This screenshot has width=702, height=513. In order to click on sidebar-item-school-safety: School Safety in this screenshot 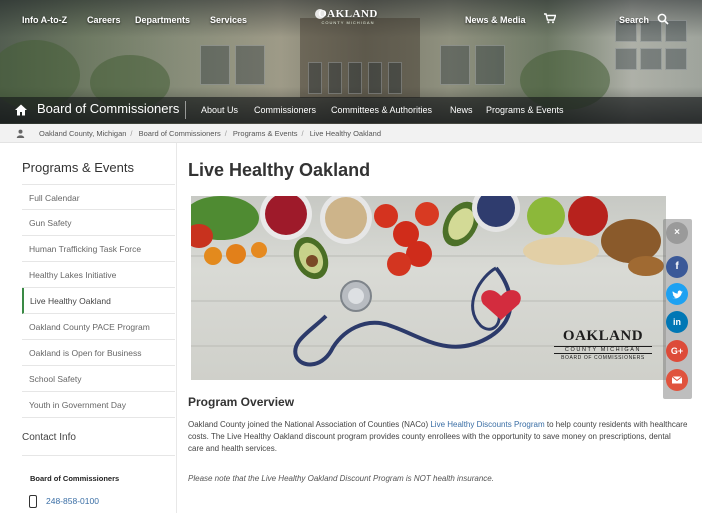, I will do `click(98, 379)`.